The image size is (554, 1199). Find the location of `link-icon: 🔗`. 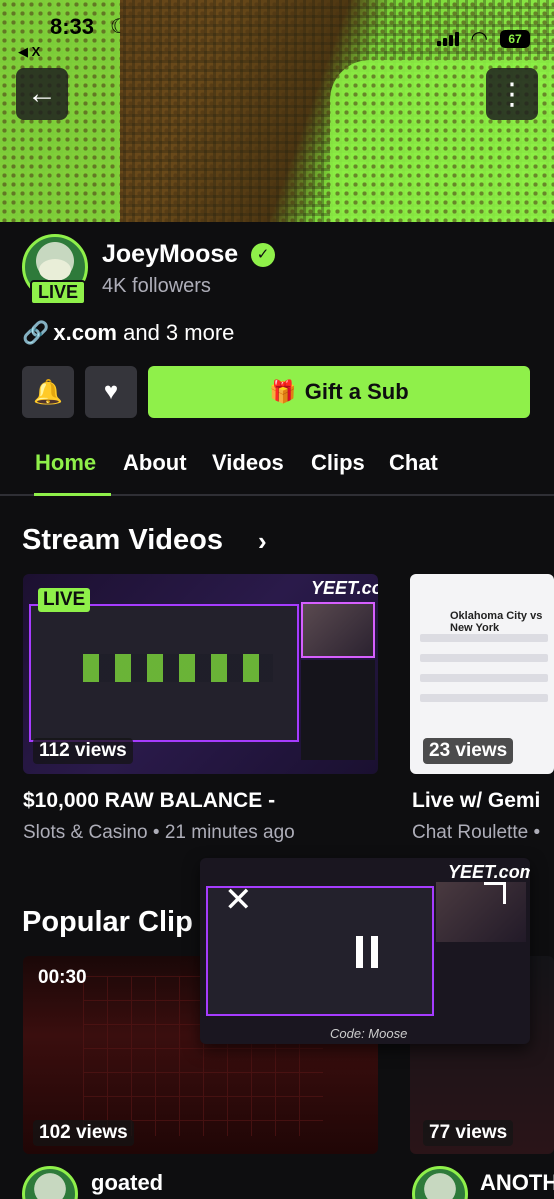

link-icon: 🔗 is located at coordinates (36, 332).